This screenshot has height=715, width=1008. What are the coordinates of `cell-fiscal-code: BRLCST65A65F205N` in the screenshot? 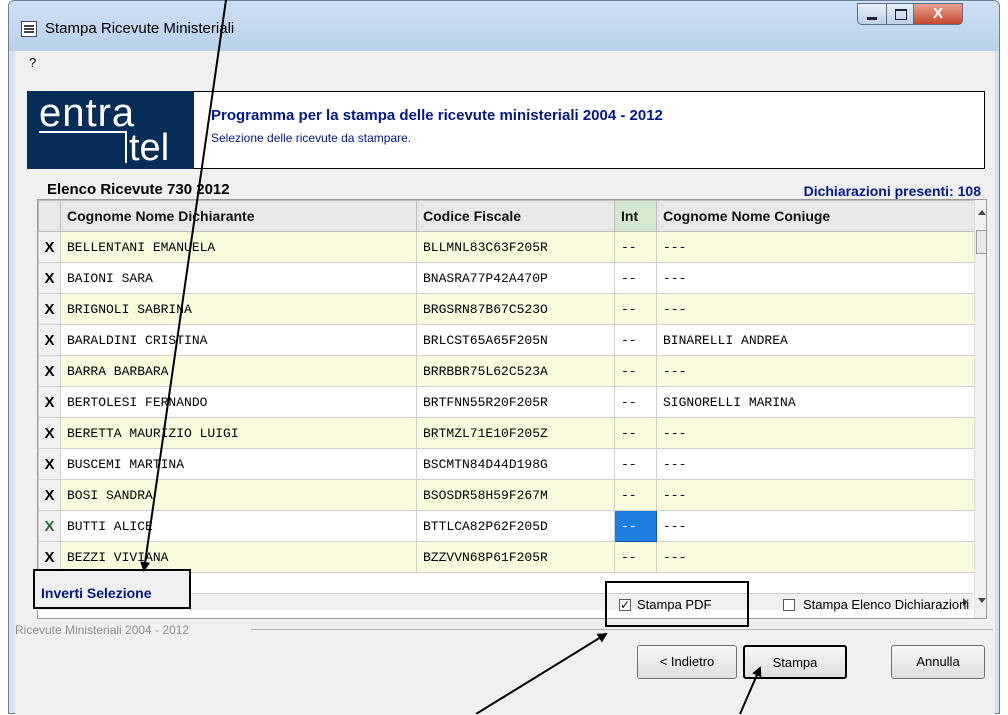 It's located at (515, 340).